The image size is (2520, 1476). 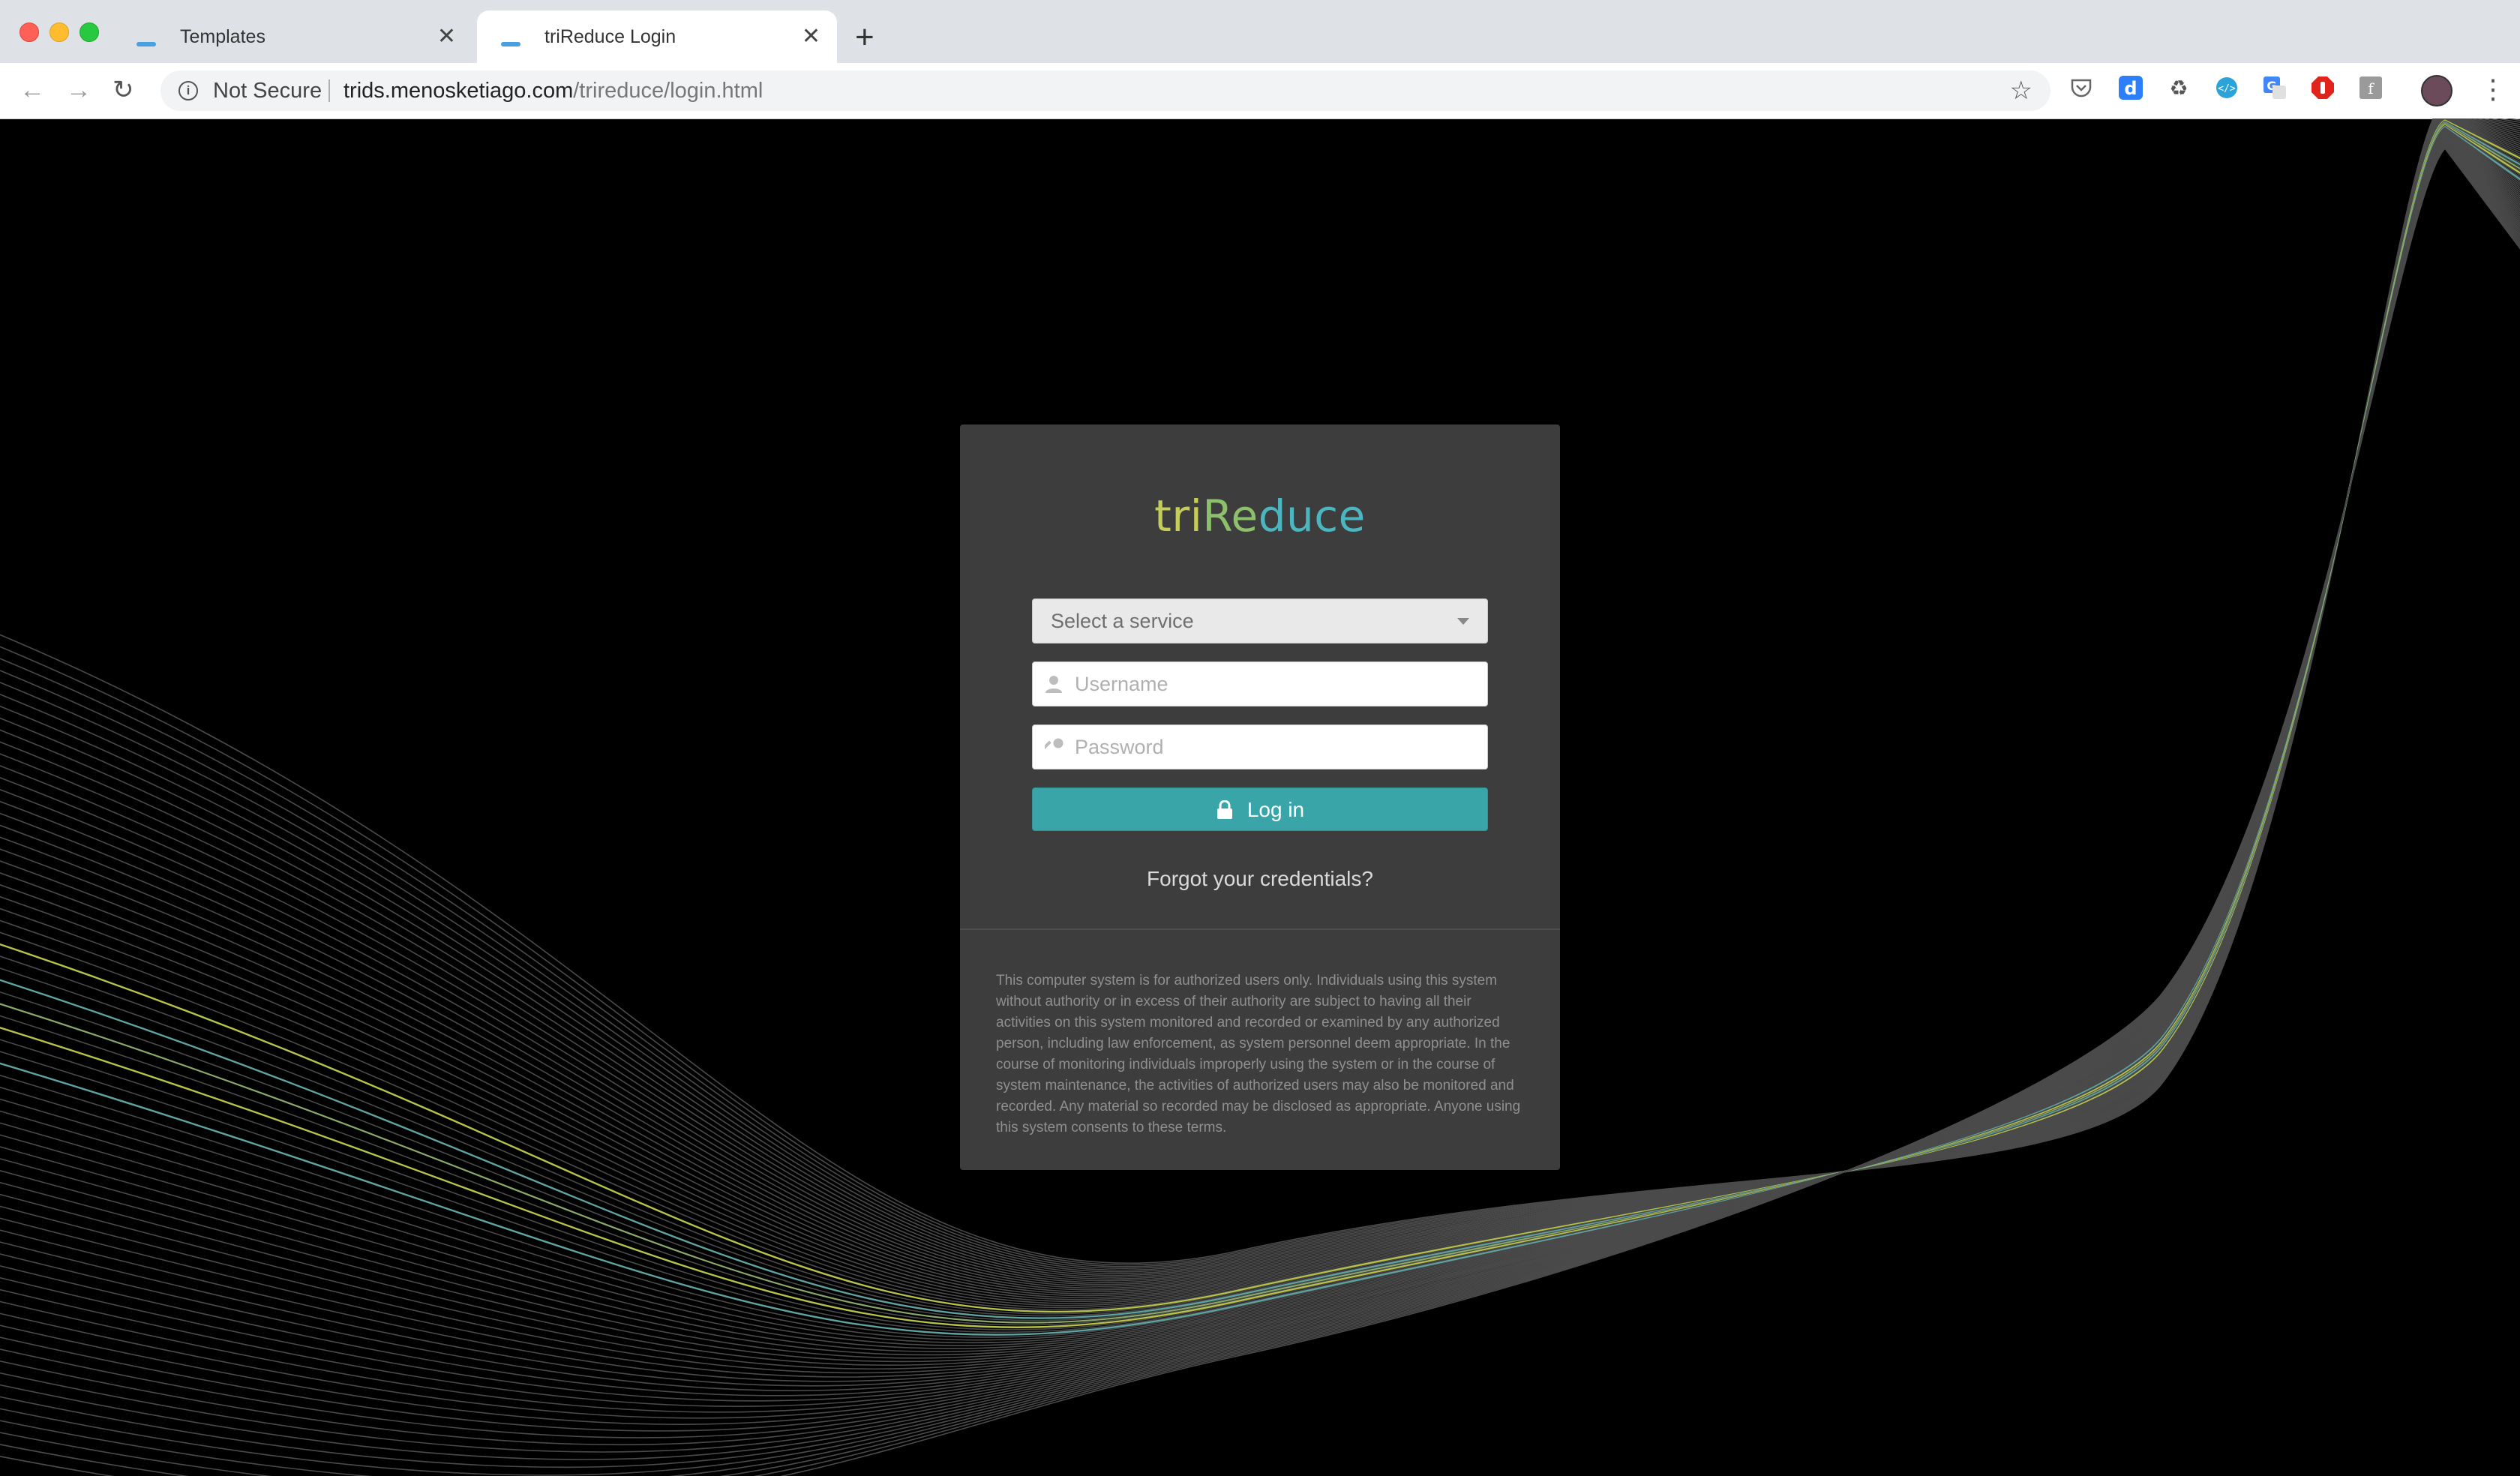 What do you see at coordinates (1224, 809) in the screenshot?
I see `lock-icon` at bounding box center [1224, 809].